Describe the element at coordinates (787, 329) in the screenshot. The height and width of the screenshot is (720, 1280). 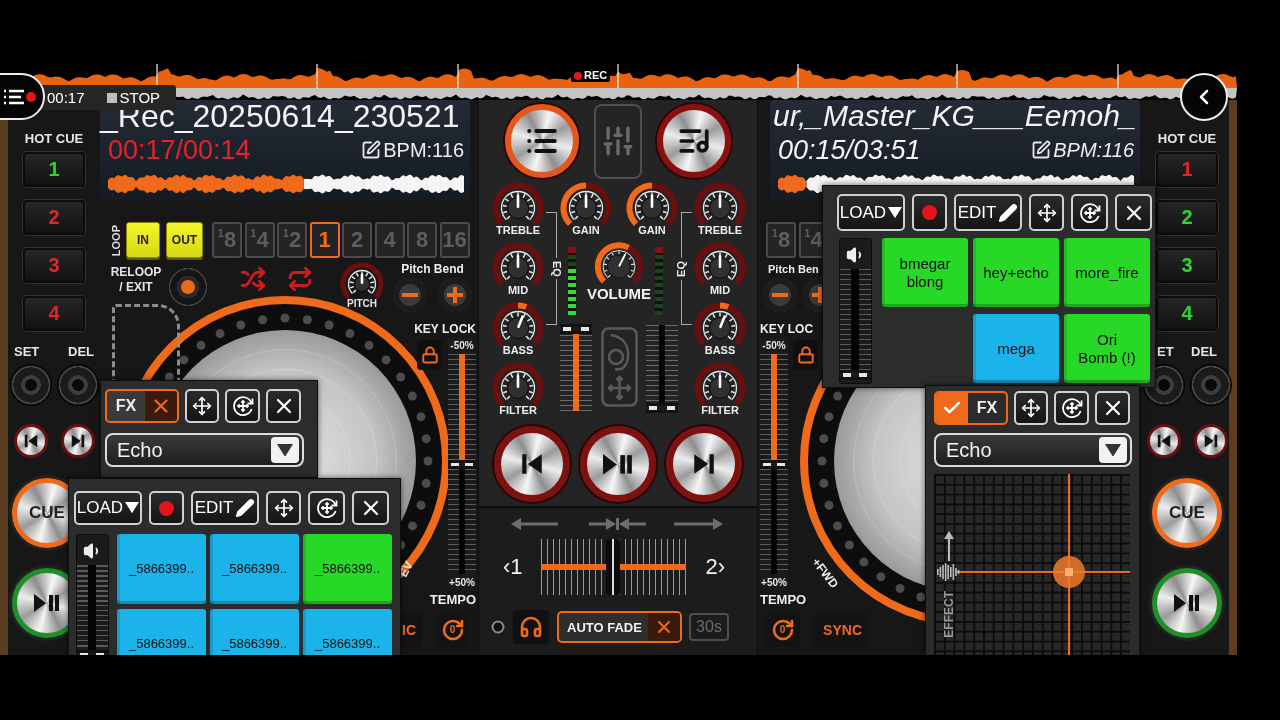
I see `key-lock-label: KEY LOC` at that location.